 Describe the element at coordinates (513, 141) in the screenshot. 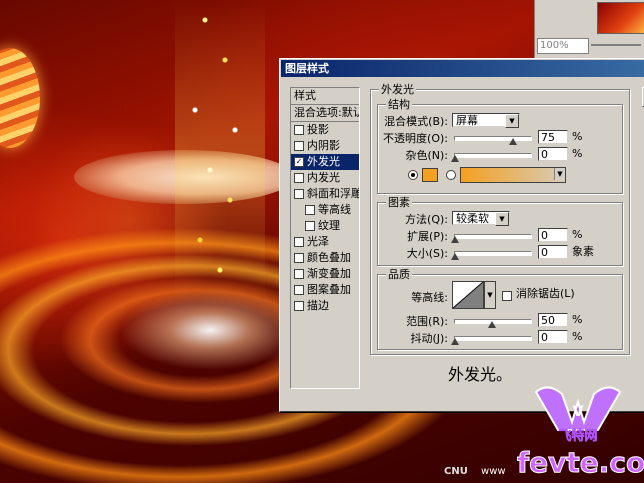

I see `opacity-slider-thumb` at that location.